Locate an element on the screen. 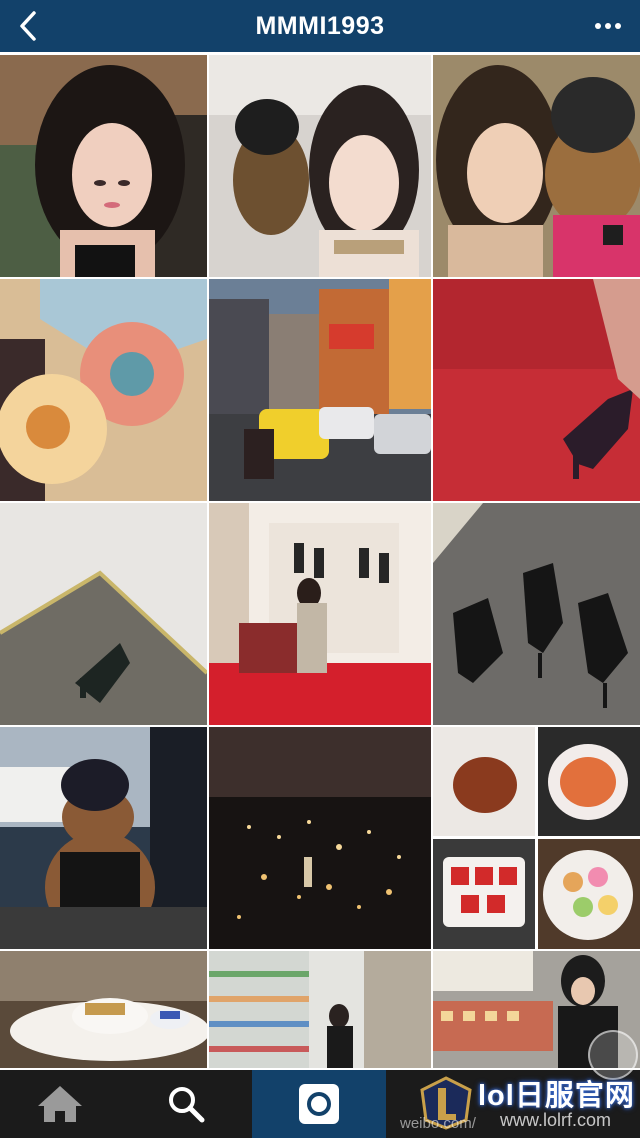  photo-tile-black-strappy-heels is located at coordinates (536, 614).